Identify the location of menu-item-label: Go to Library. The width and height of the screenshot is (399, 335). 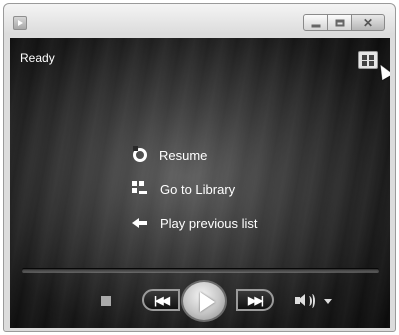
(198, 189).